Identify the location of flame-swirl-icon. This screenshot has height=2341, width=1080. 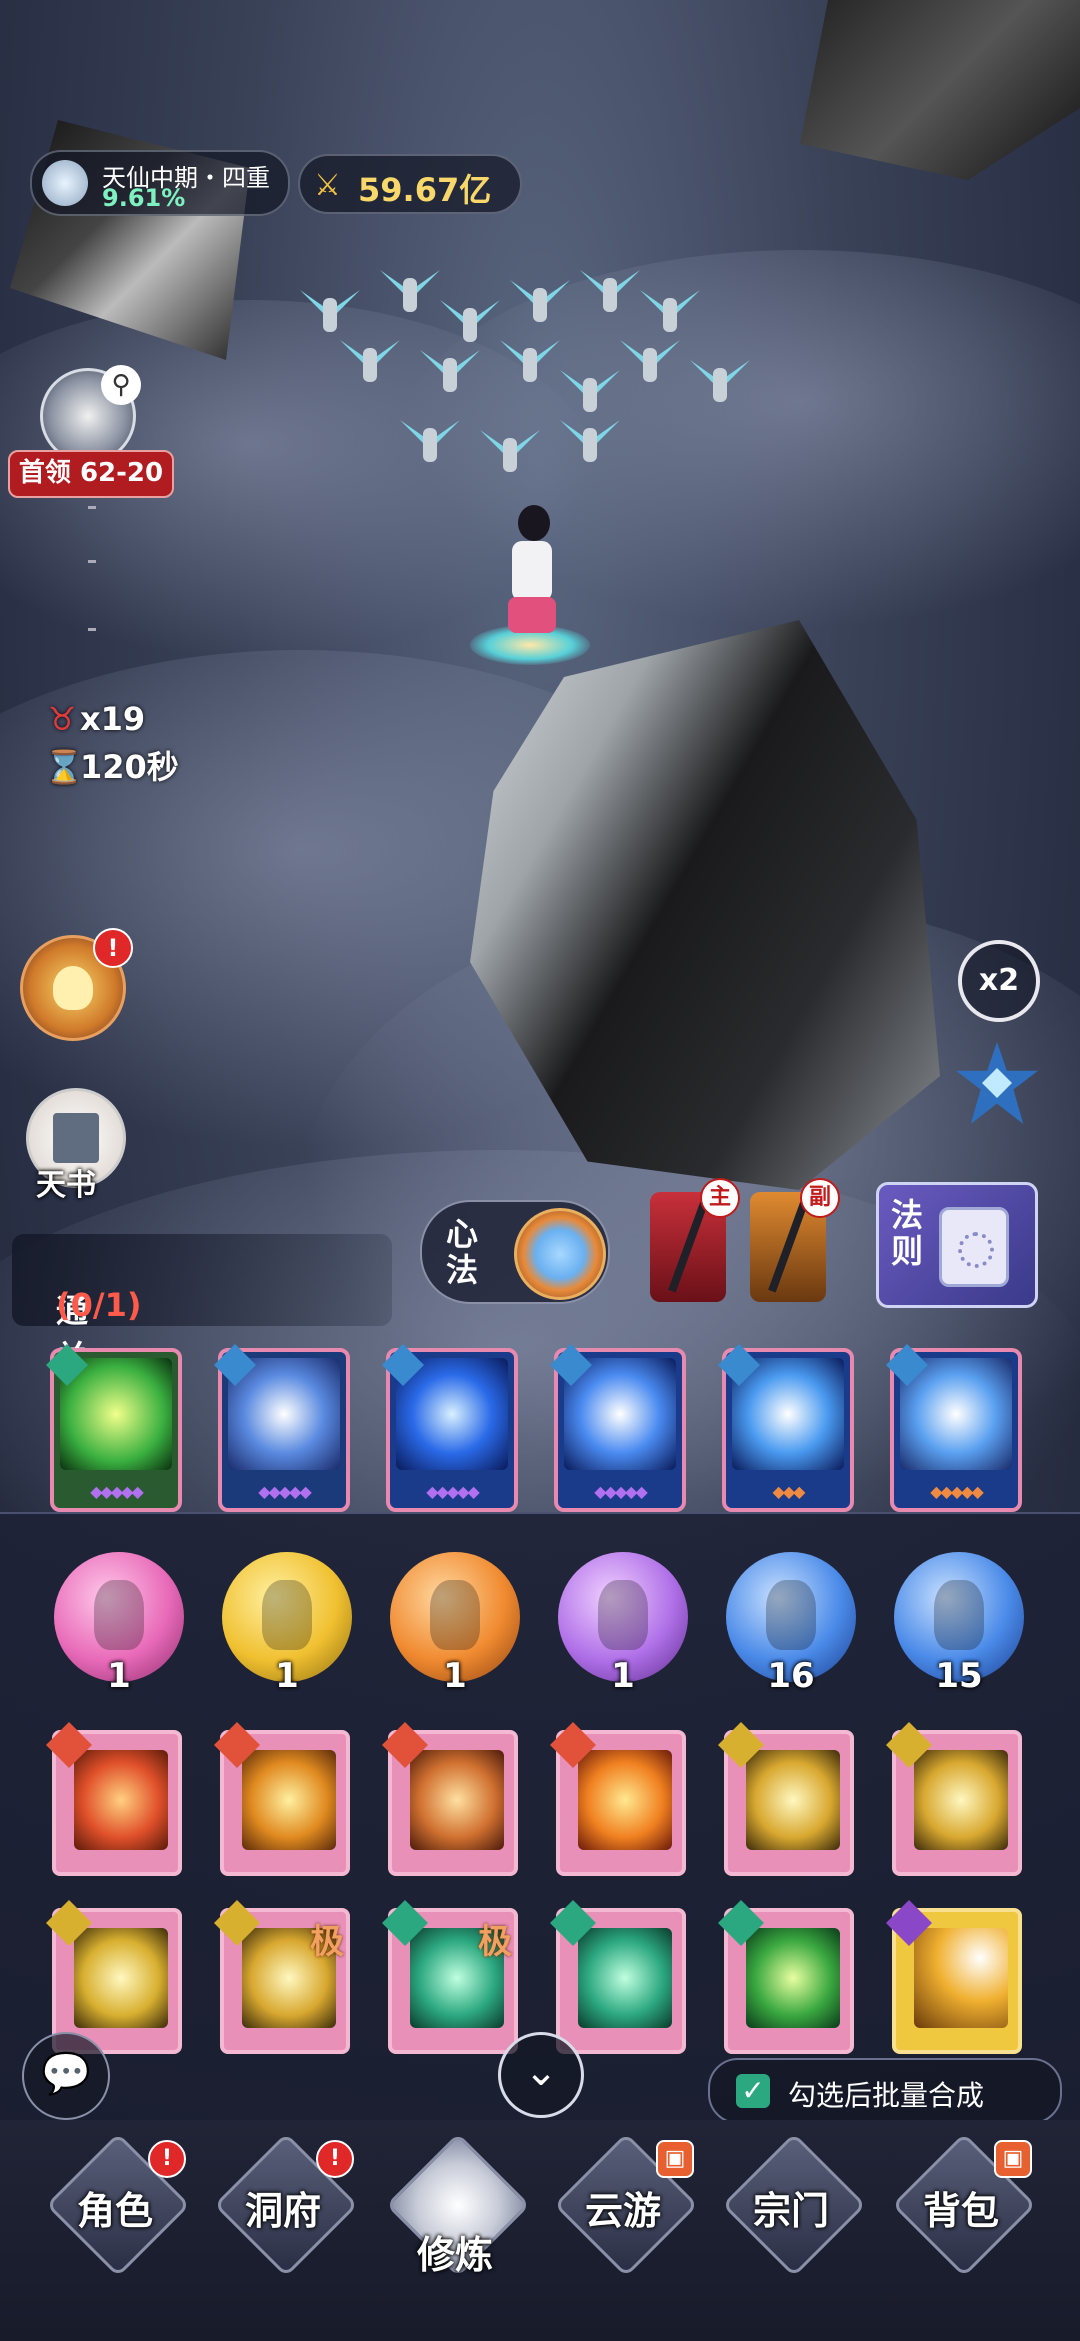
(457, 1800).